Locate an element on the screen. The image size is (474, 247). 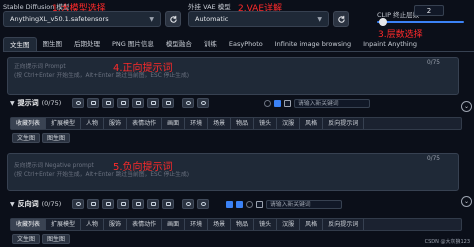
tab-extras: 后期处理 is located at coordinates (87, 44).